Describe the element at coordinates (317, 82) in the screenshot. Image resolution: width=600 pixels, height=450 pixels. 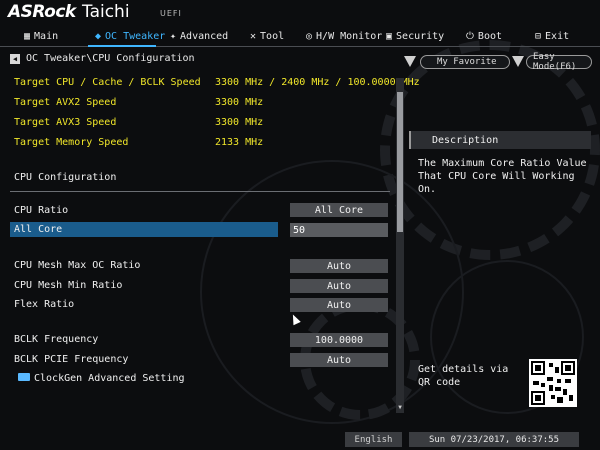
I see `info-value-cpu: 3300 MHz / 2400 MHz / 100.0000 MHz` at that location.